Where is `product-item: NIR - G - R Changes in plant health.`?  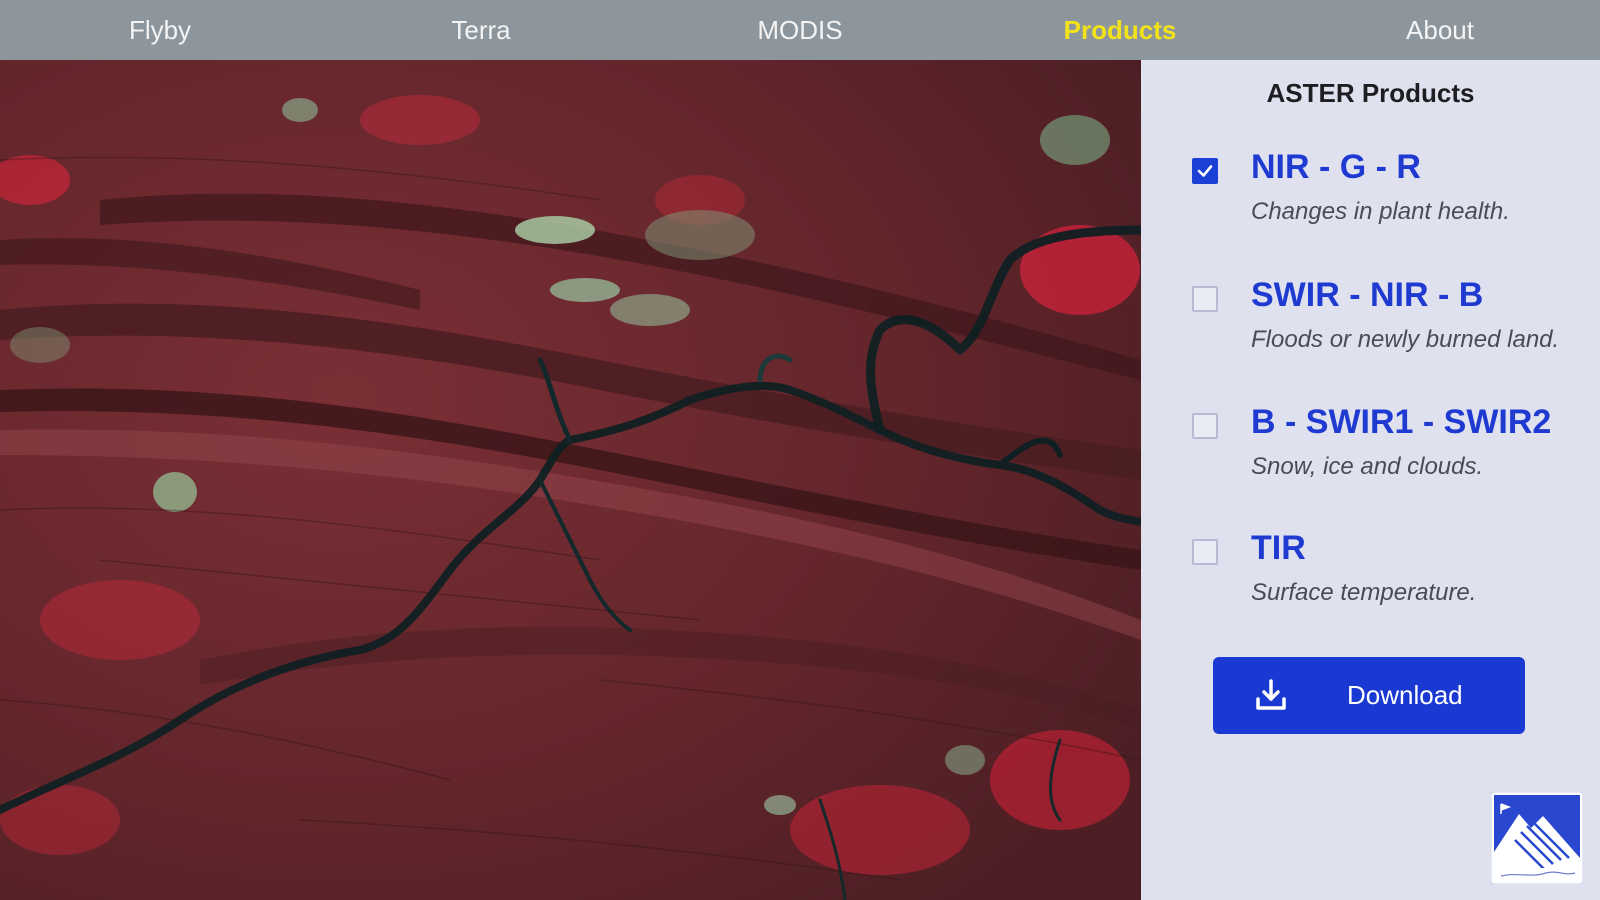 product-item: NIR - G - R Changes in plant health. is located at coordinates (1370, 198).